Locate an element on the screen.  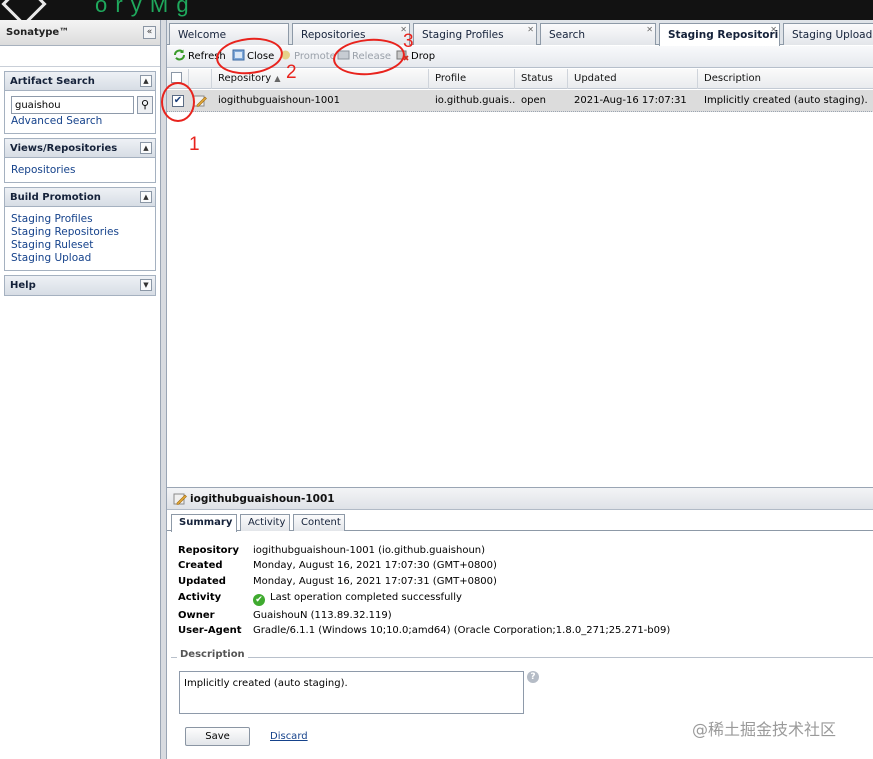
success-check-icon: ✔ is located at coordinates (259, 600).